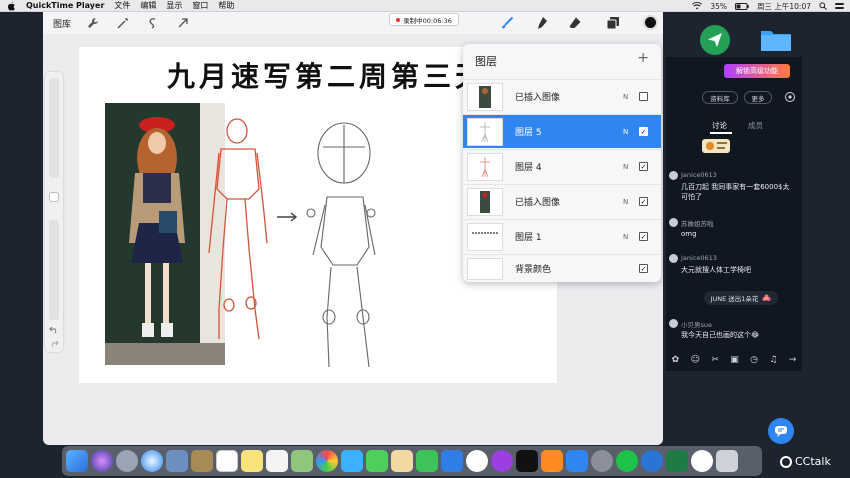 This screenshot has width=850, height=478. What do you see at coordinates (93, 23) in the screenshot?
I see `wrench-icon` at bounding box center [93, 23].